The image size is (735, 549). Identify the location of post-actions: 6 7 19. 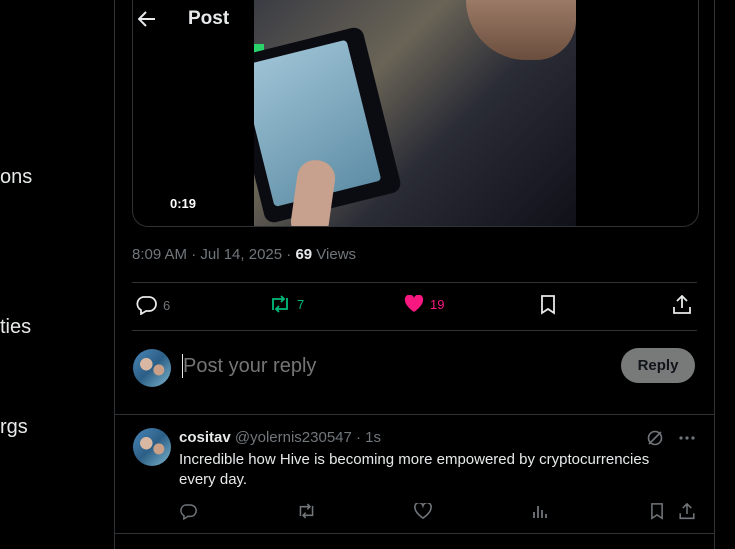
(414, 306).